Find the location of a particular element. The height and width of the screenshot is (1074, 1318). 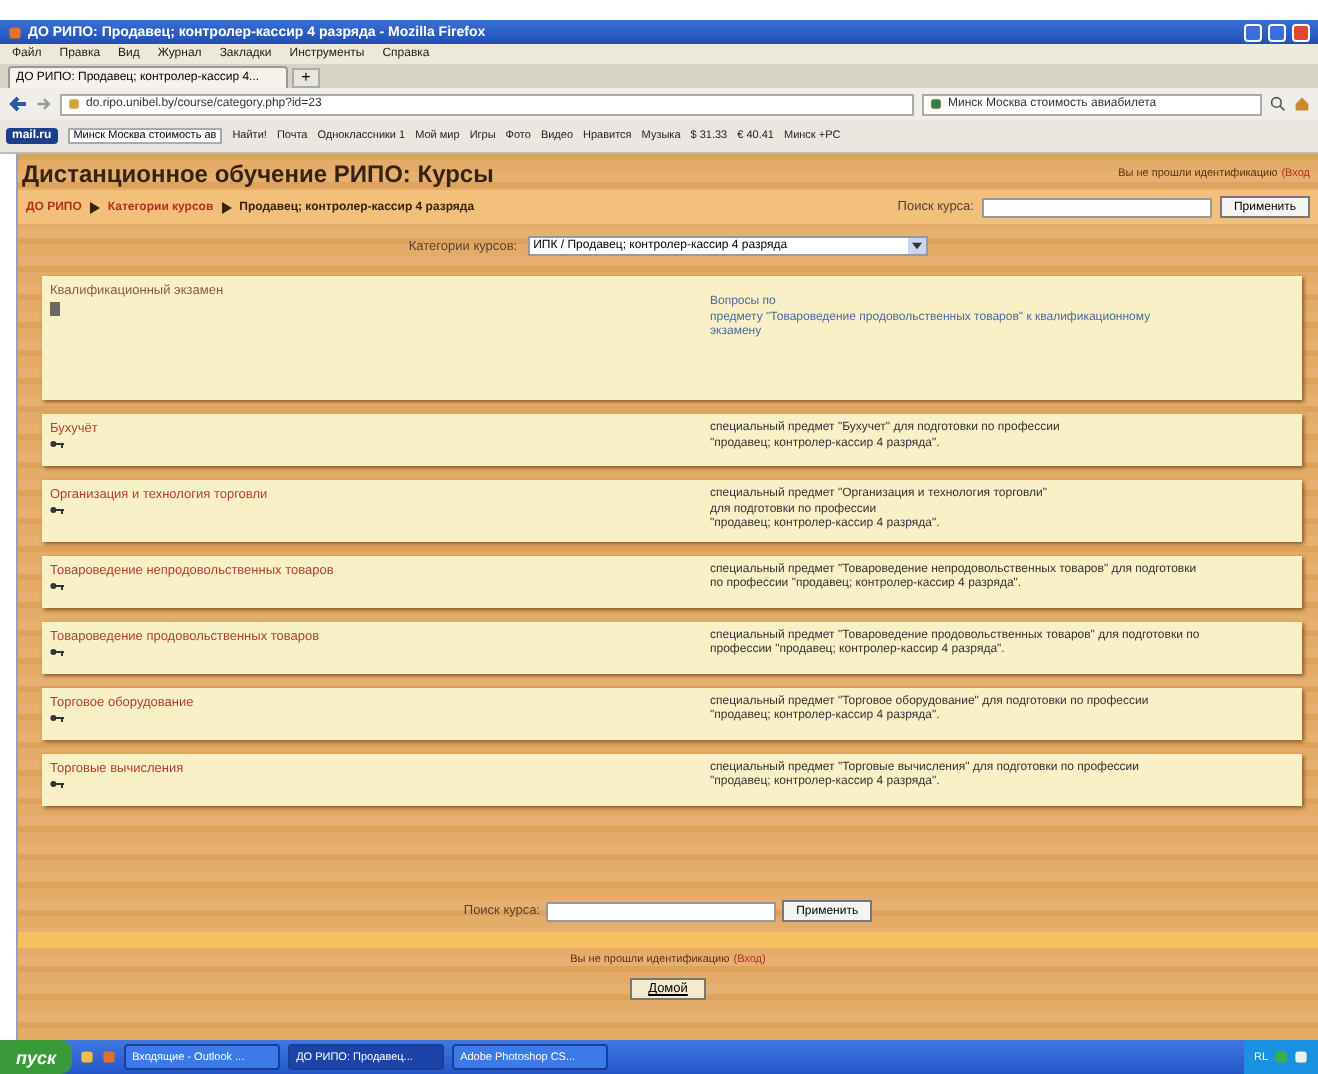

minimize-button is located at coordinates (1253, 32).